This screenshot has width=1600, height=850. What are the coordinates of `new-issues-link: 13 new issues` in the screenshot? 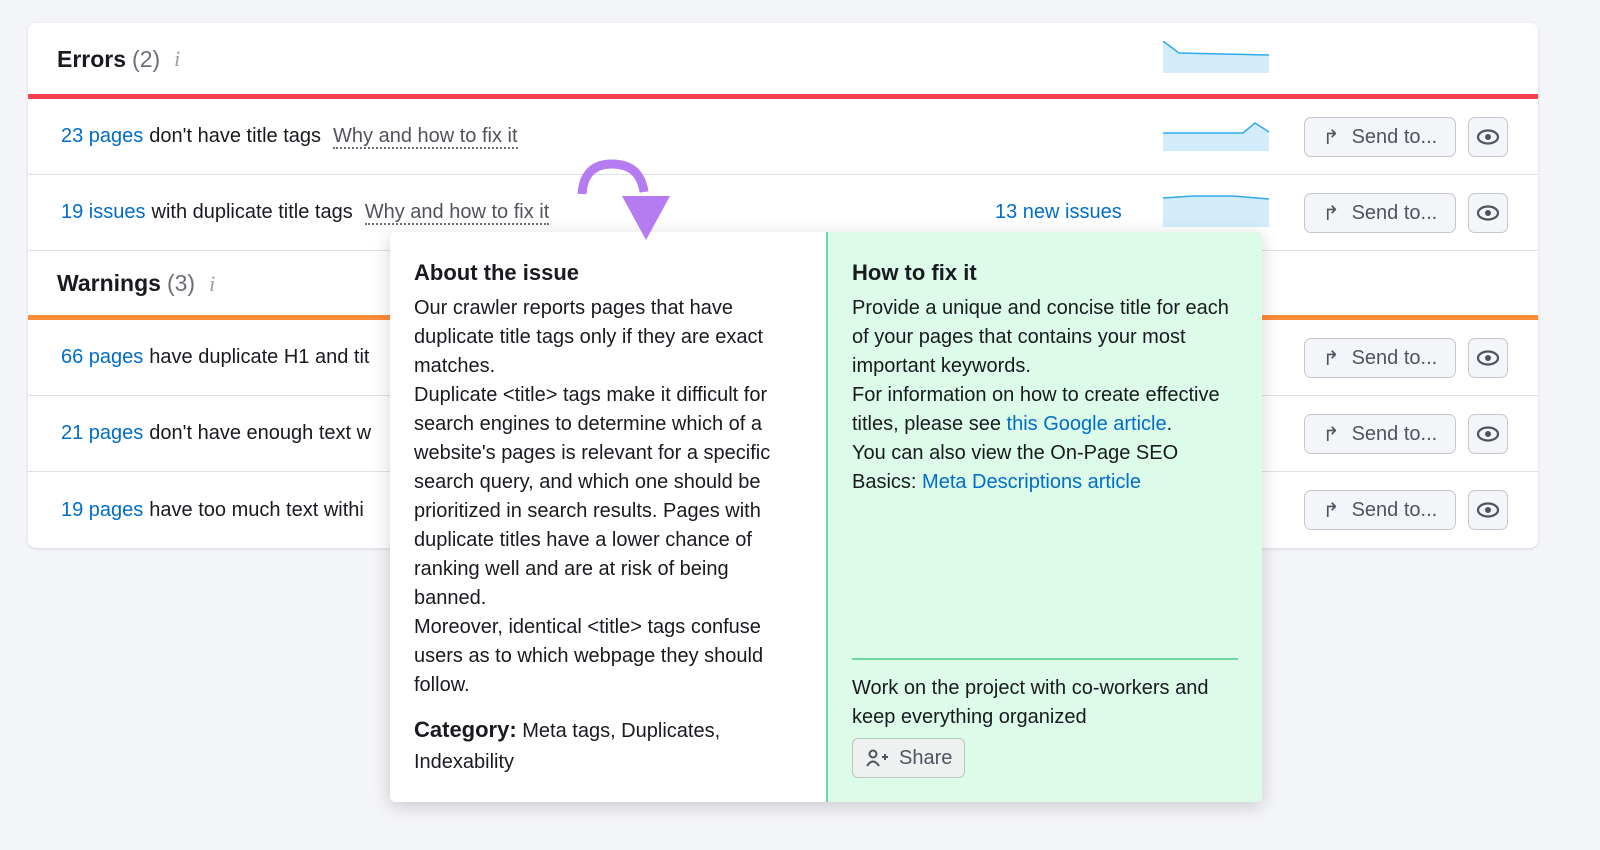 It's located at (1058, 212).